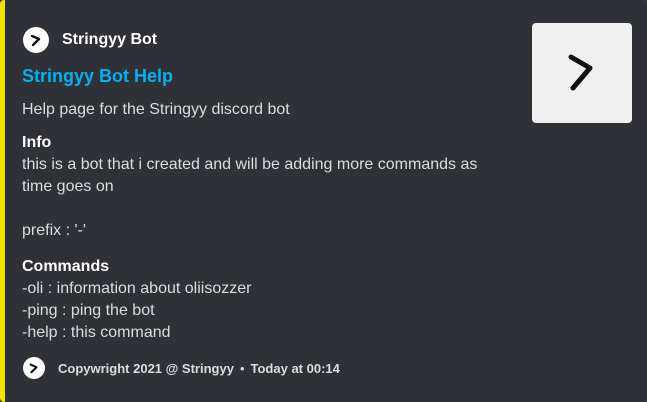 The height and width of the screenshot is (402, 647). What do you see at coordinates (295, 368) in the screenshot?
I see `footer-timestamp: Today at 00:14` at bounding box center [295, 368].